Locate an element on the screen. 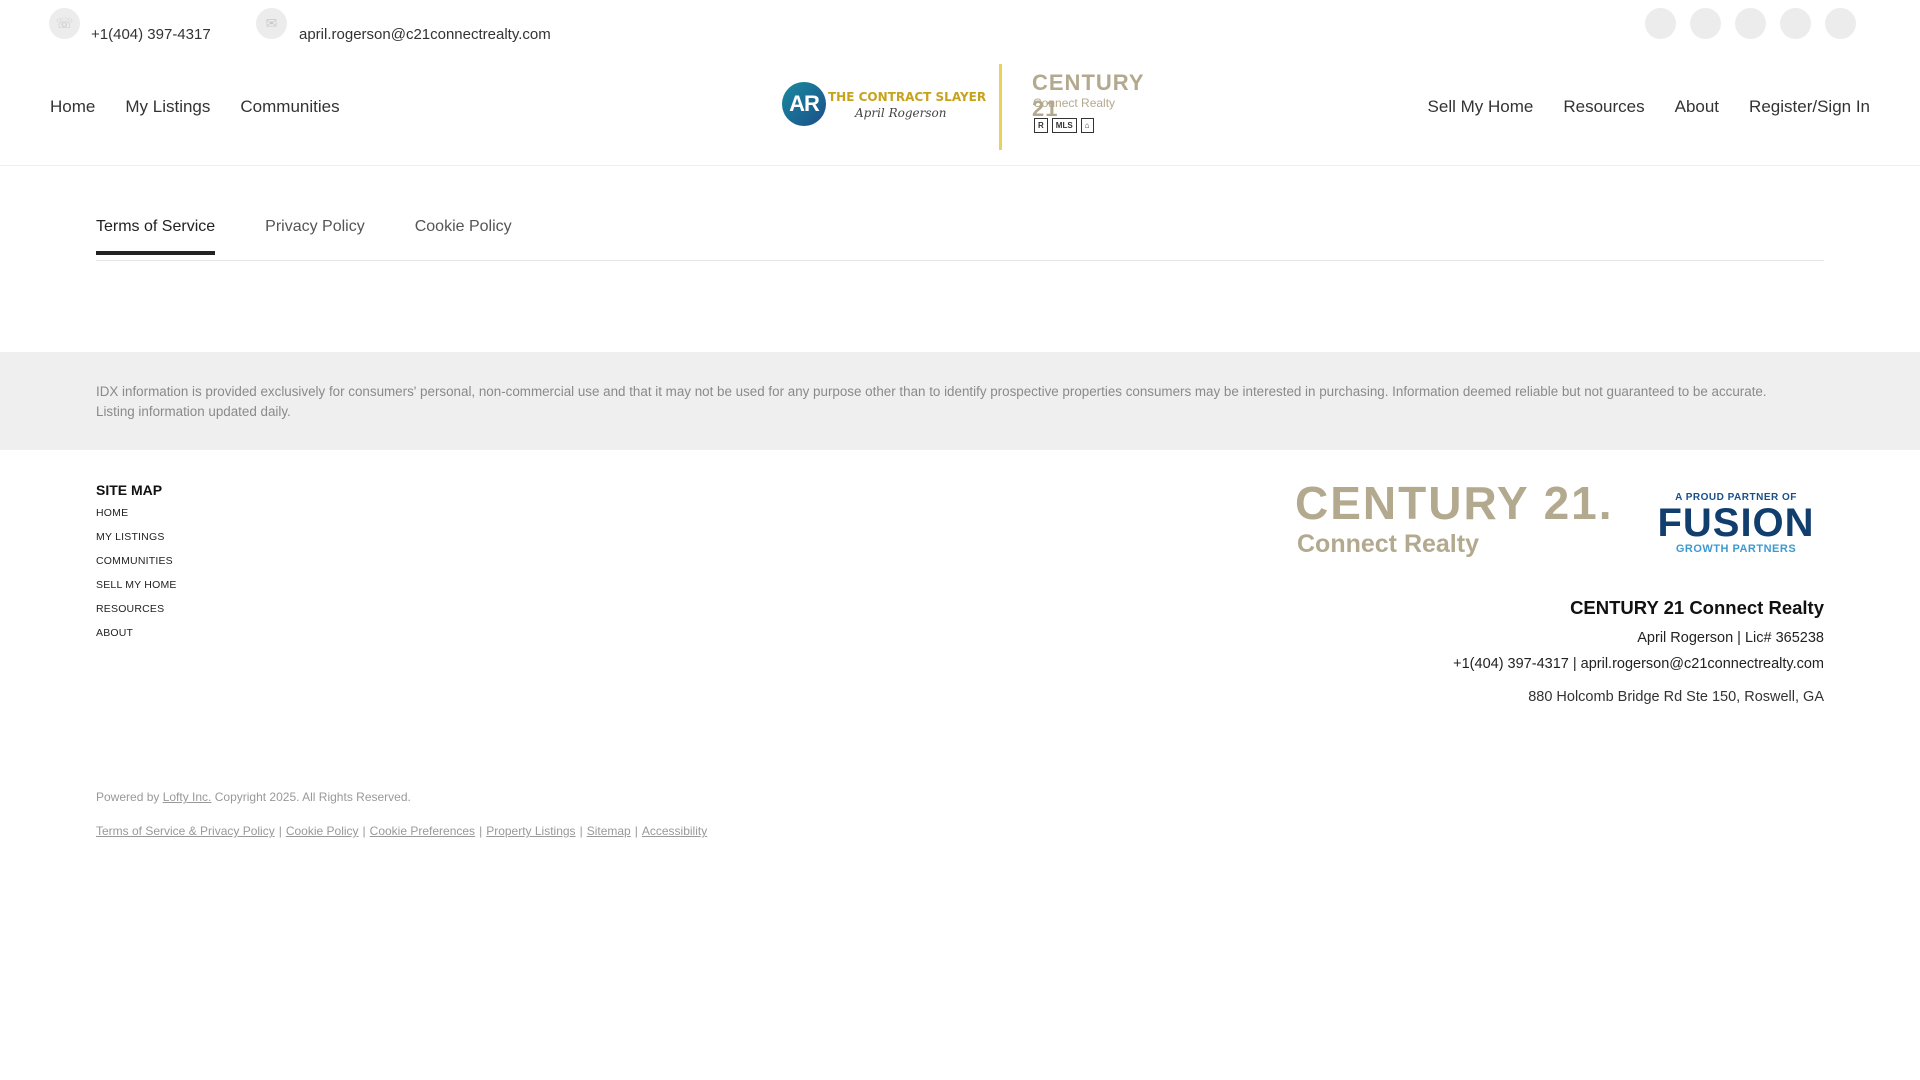  cookie-preferences-link: Cookie Preferences is located at coordinates (422, 831).